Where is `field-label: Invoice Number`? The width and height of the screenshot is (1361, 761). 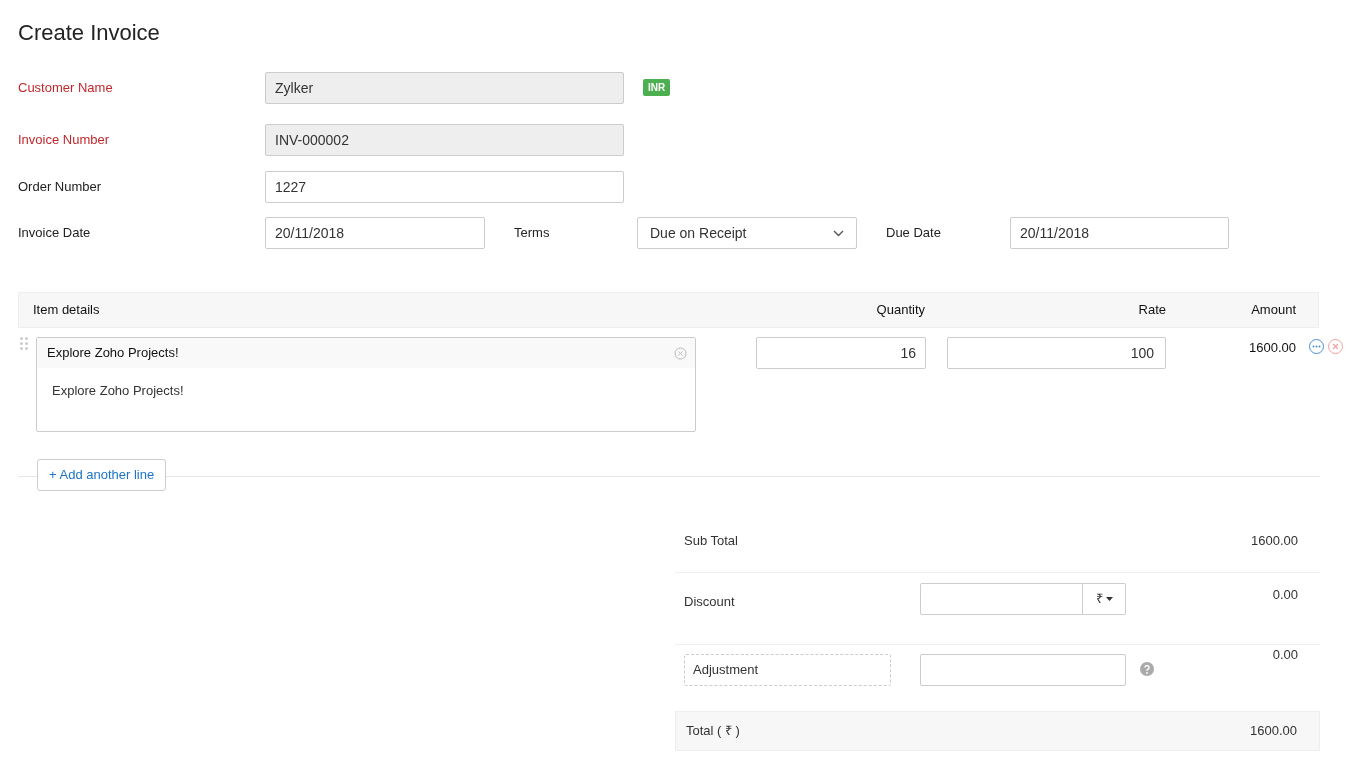
field-label: Invoice Number is located at coordinates (64, 140).